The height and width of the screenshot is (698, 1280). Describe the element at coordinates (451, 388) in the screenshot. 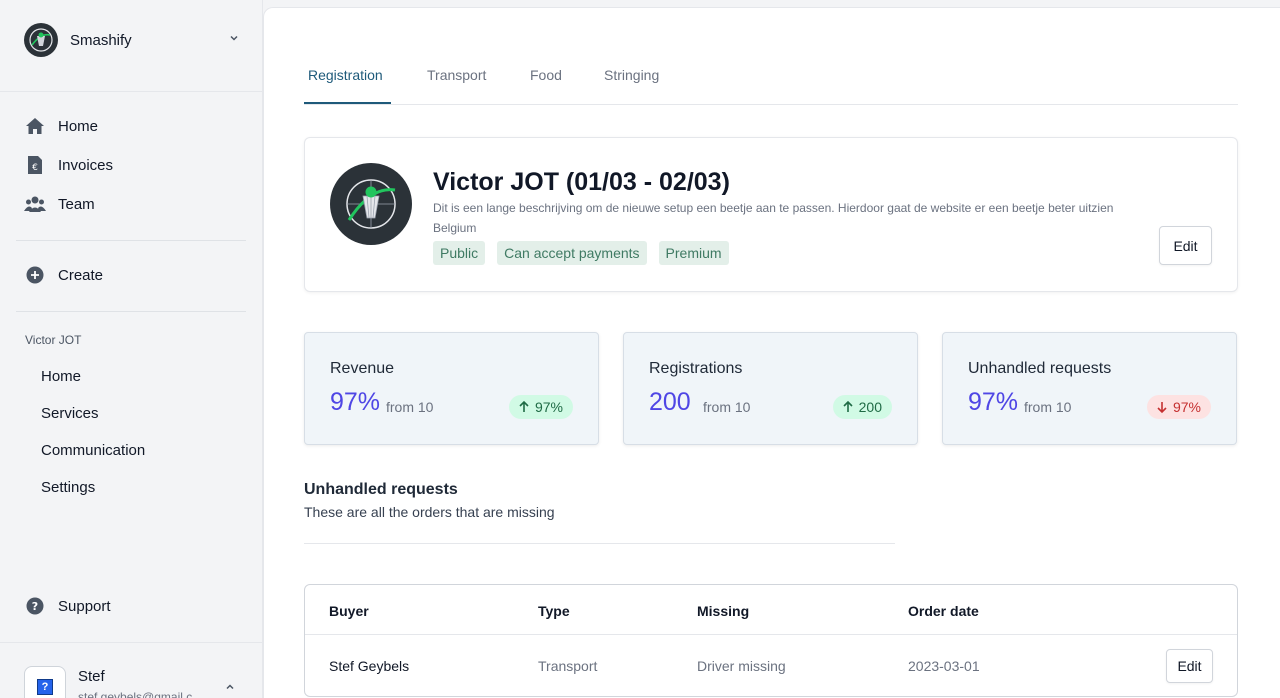

I see `stat-card-revenue: Revenue 97% from 10 97%` at that location.